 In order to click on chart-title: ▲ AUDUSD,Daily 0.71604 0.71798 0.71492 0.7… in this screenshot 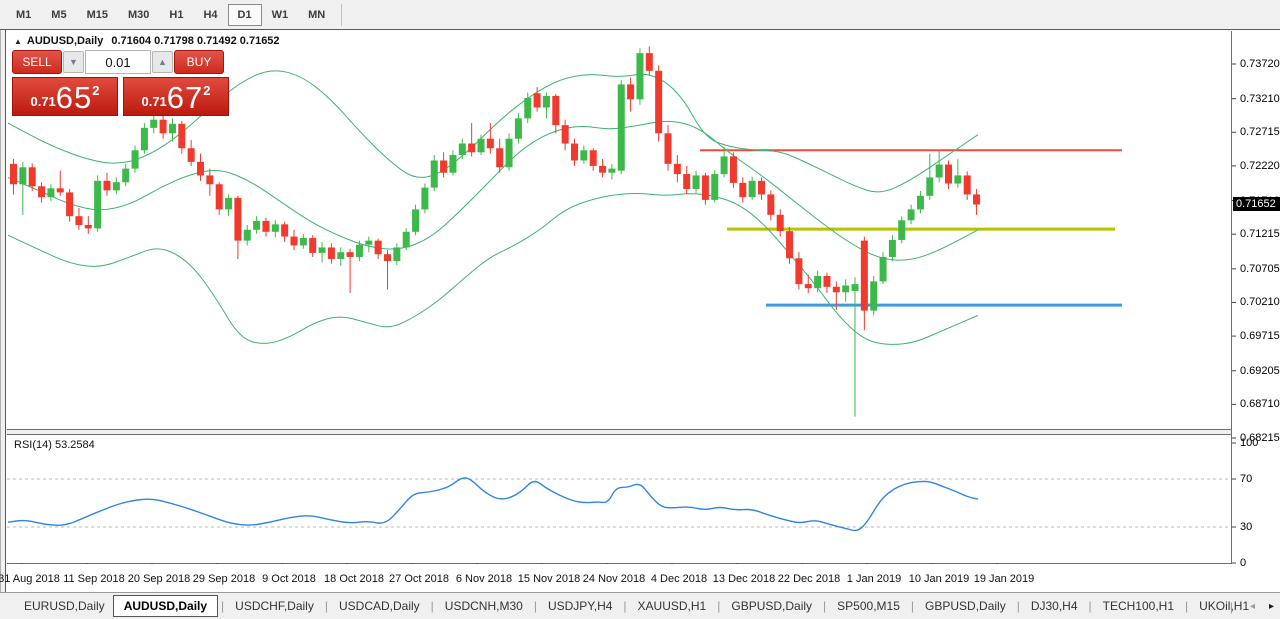, I will do `click(147, 41)`.